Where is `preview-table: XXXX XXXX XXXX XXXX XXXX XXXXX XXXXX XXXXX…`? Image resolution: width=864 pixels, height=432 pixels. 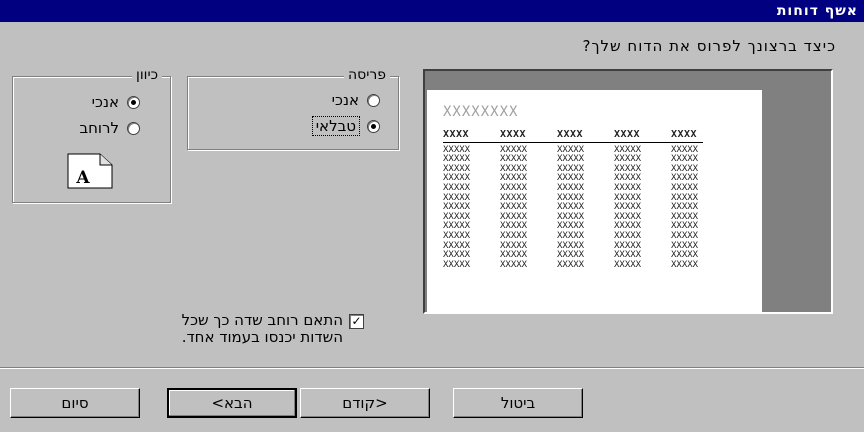
preview-table: XXXX XXXX XXXX XXXX XXXX XXXXX XXXXX XXXXX… is located at coordinates (581, 200).